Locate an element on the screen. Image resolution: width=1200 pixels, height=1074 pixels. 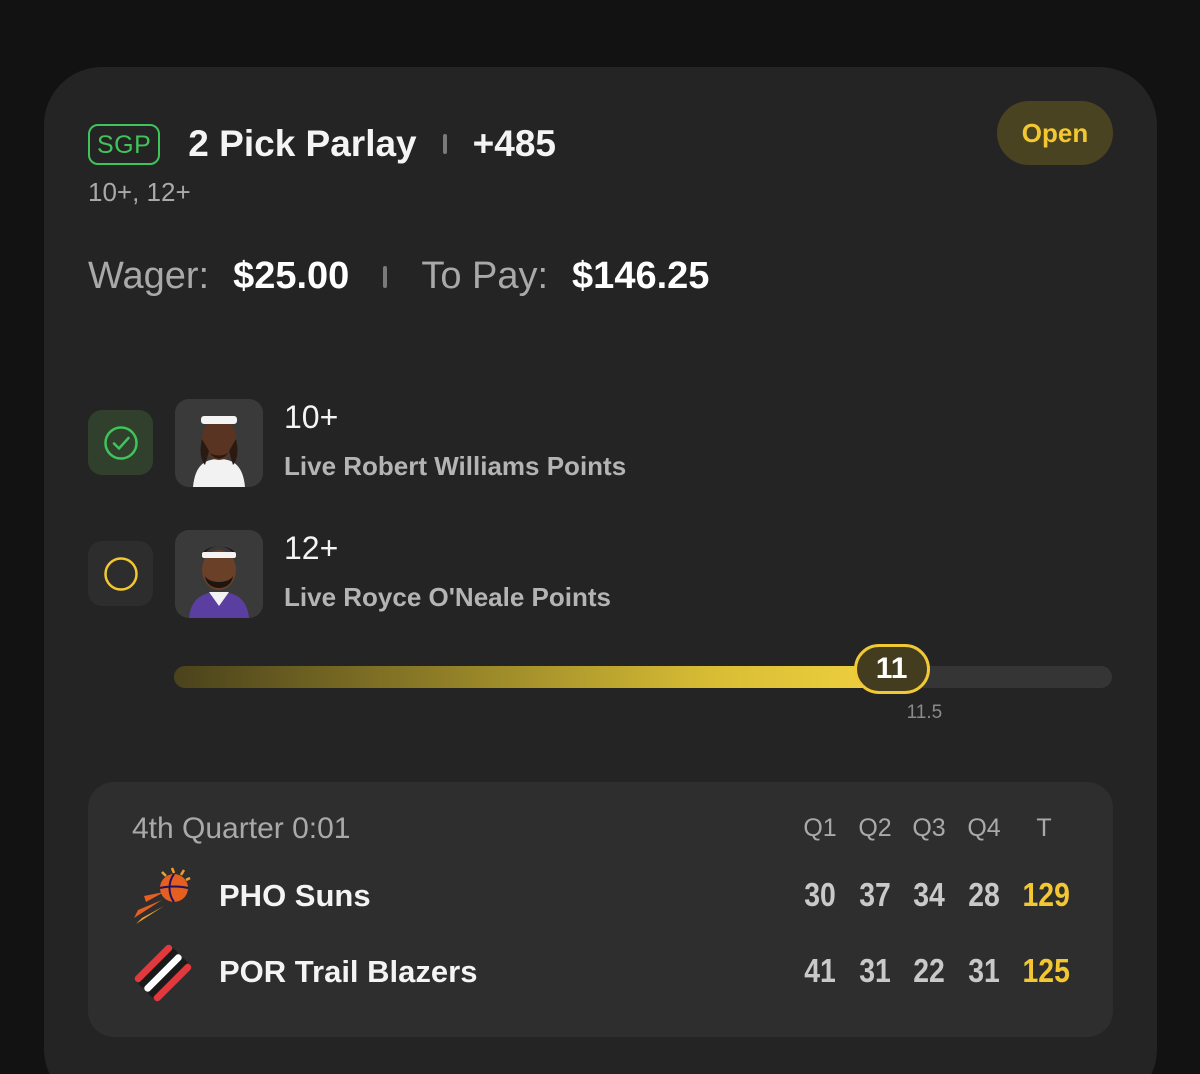
bet-odds: +485 is located at coordinates (514, 143).